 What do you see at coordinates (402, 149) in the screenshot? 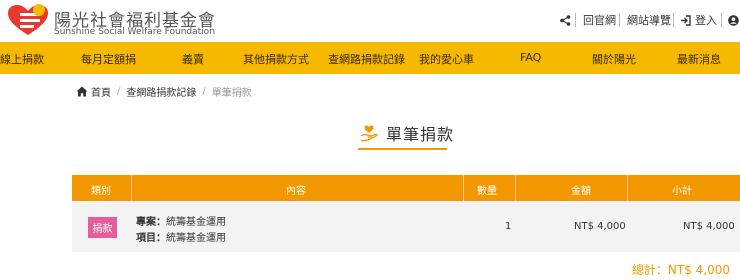
I see `title-underline` at bounding box center [402, 149].